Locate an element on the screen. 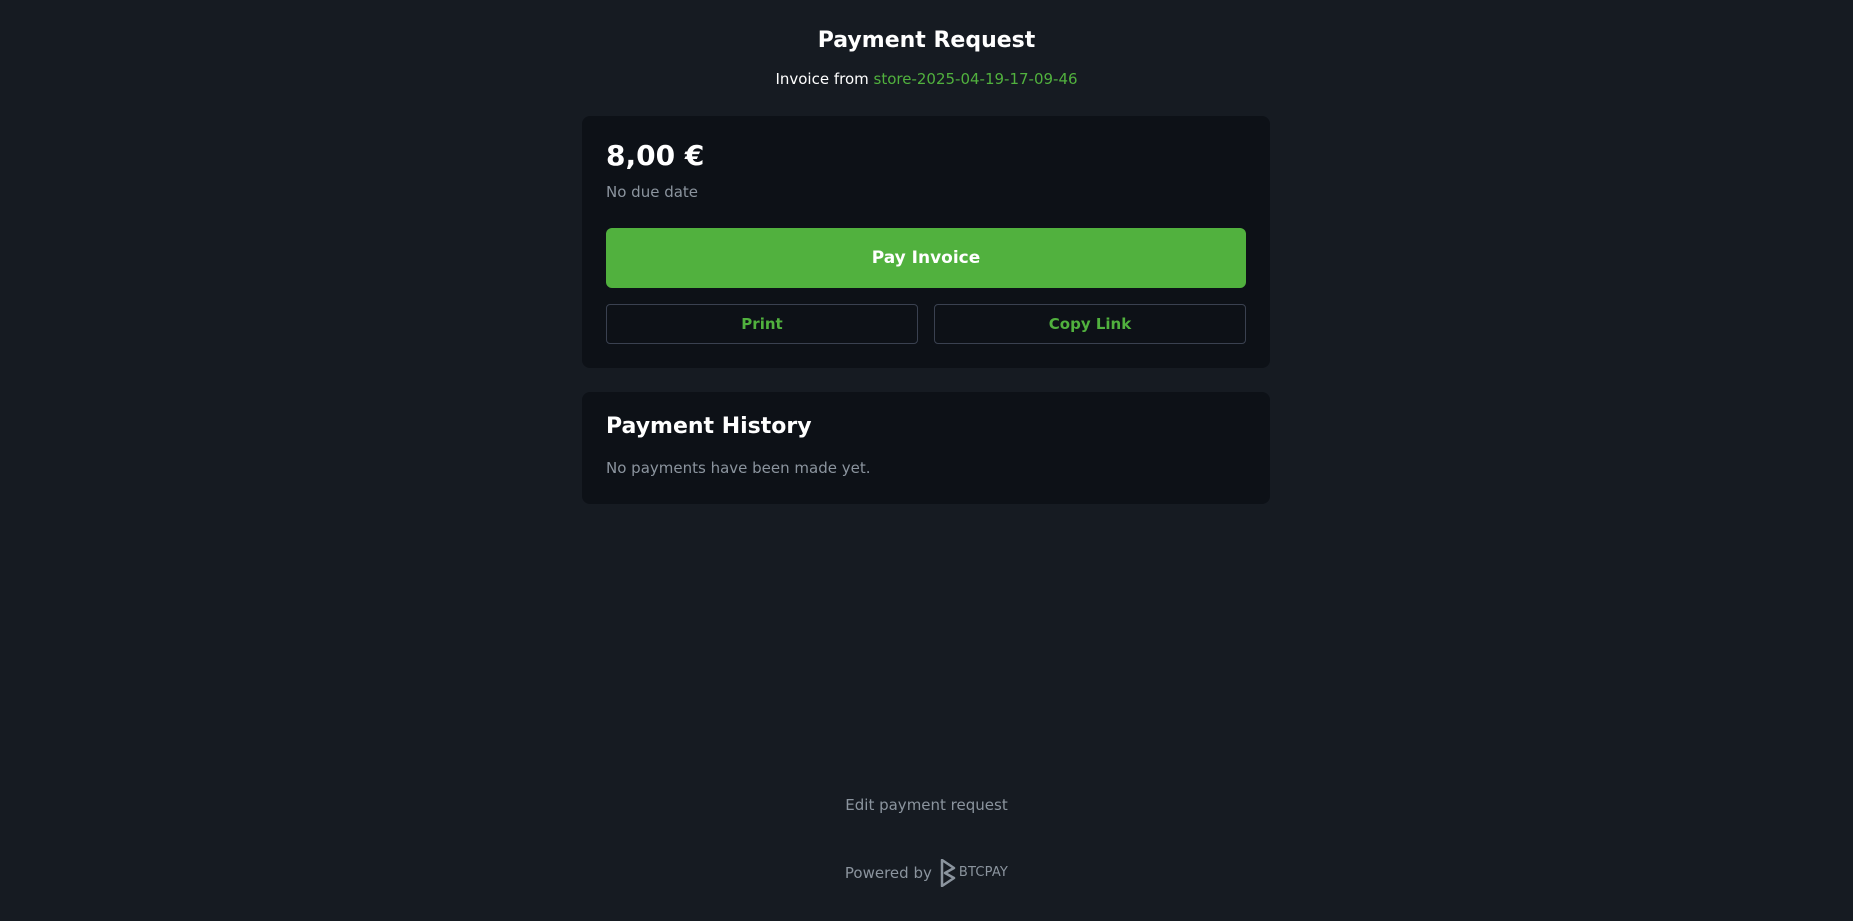 This screenshot has width=1853, height=921. payment-history-title: Payment History is located at coordinates (709, 426).